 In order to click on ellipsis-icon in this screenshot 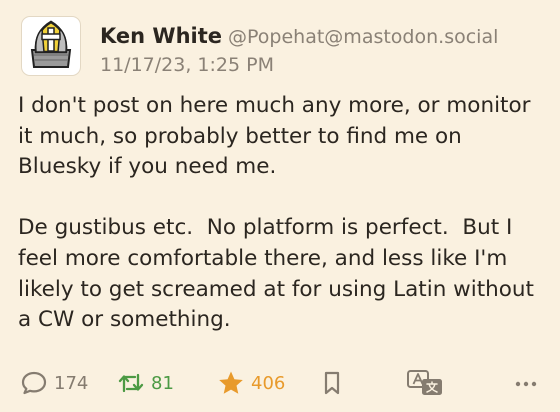, I will do `click(526, 384)`.